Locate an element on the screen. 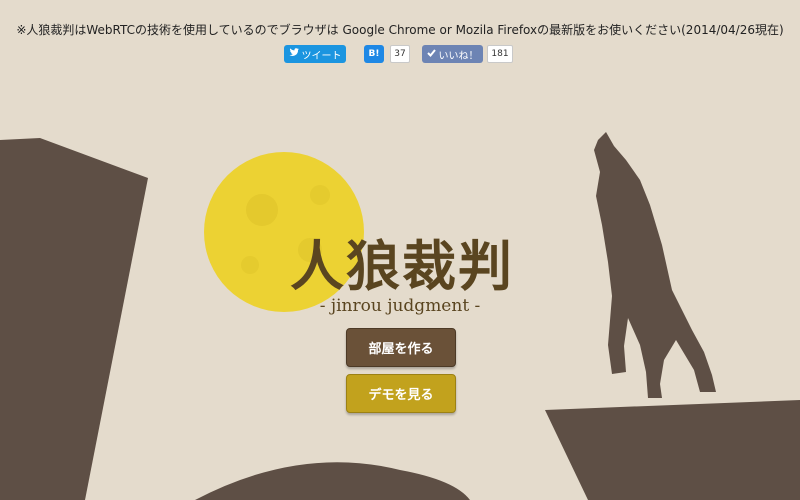  social-buttons: ツイート B! 37 いいね！ 181 is located at coordinates (400, 55).